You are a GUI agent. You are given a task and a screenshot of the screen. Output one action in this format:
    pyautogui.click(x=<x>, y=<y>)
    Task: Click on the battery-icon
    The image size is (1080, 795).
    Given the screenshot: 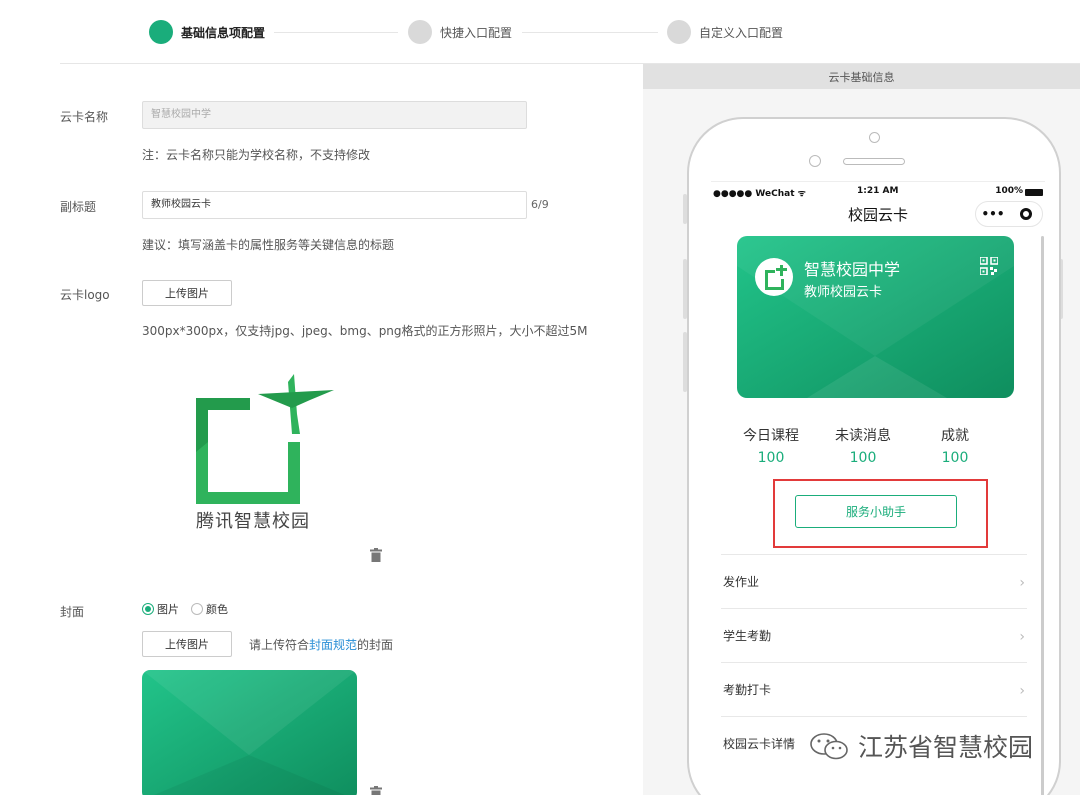 What is the action you would take?
    pyautogui.click(x=1034, y=192)
    